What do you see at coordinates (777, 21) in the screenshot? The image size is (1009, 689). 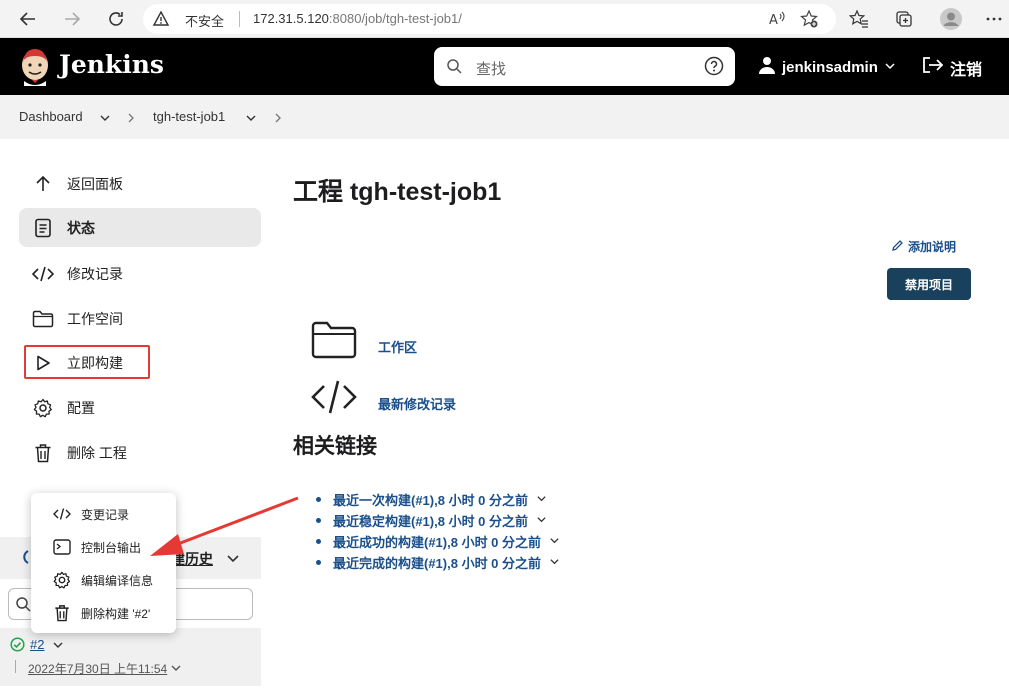 I see `read-aloud-icon: A` at bounding box center [777, 21].